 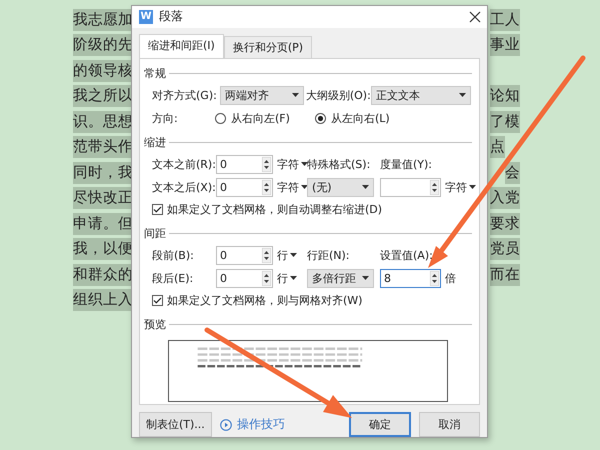 What do you see at coordinates (103, 249) in the screenshot?
I see `document-text: 我，以便` at bounding box center [103, 249].